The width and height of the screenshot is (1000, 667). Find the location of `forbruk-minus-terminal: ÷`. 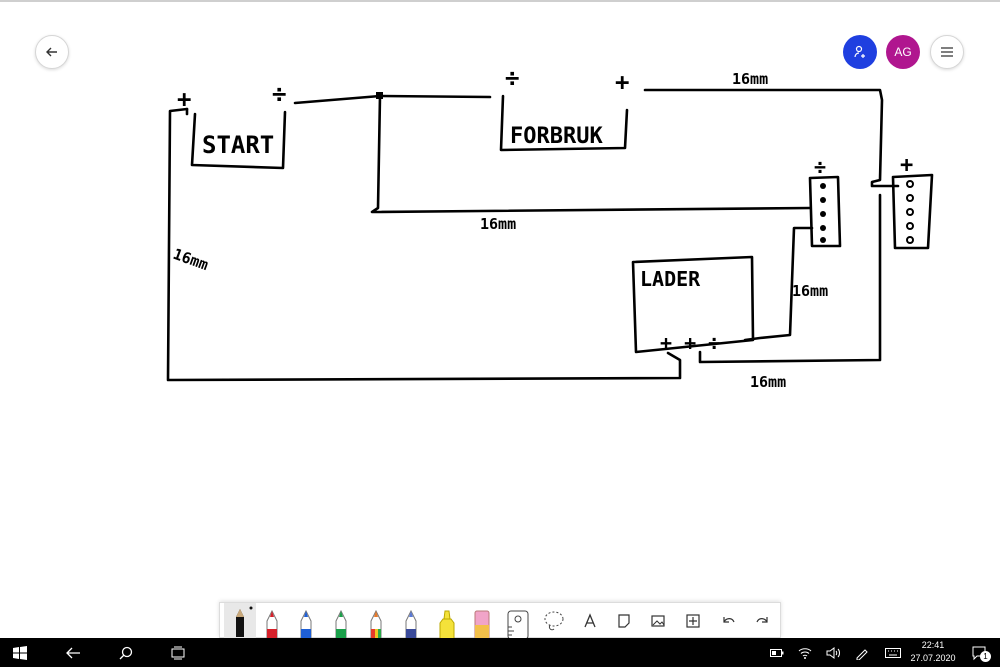

forbruk-minus-terminal: ÷ is located at coordinates (512, 78).